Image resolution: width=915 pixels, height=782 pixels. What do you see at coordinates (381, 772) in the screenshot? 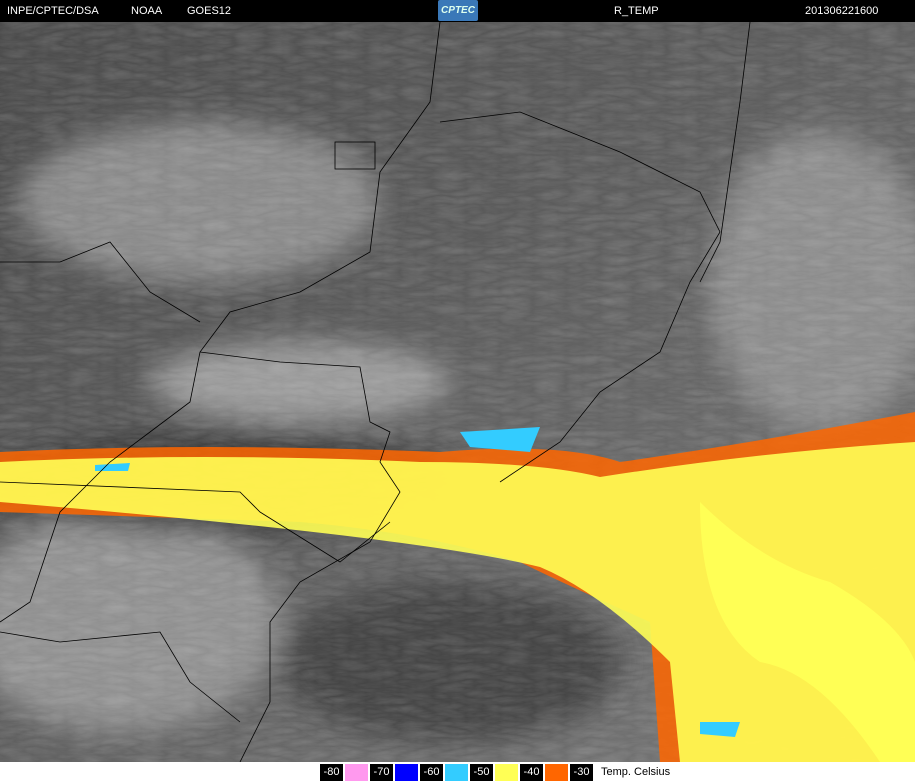
I see `legend-label-70: -70` at bounding box center [381, 772].